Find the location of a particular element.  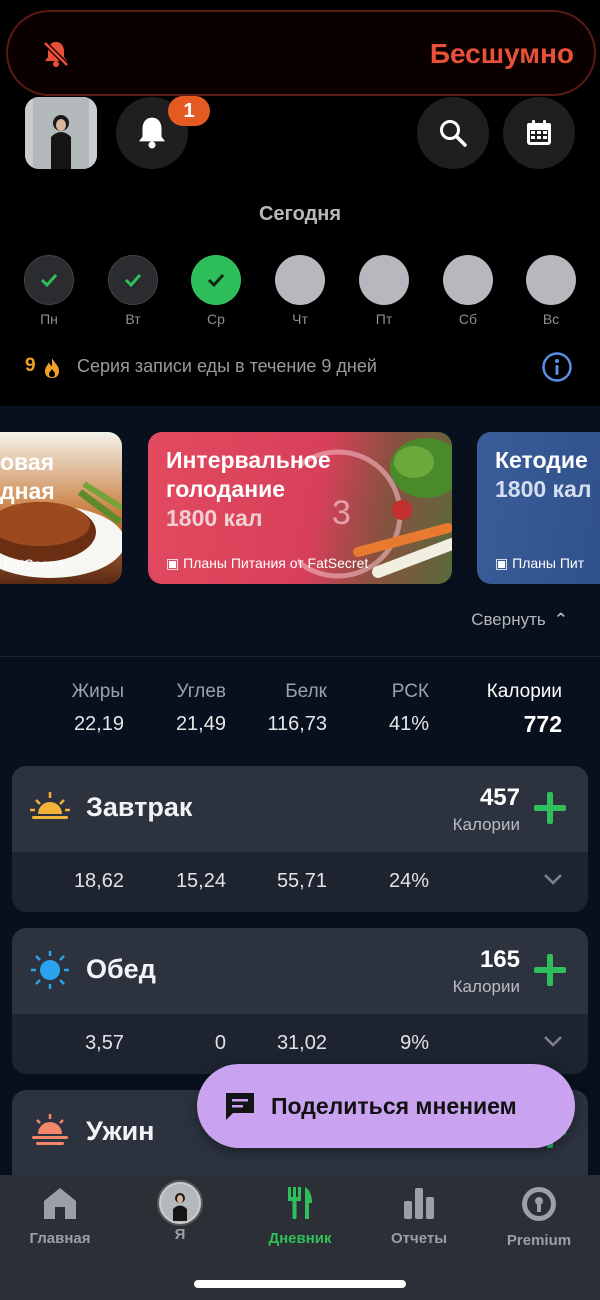

meal-rdi: 24% is located at coordinates (408, 881).